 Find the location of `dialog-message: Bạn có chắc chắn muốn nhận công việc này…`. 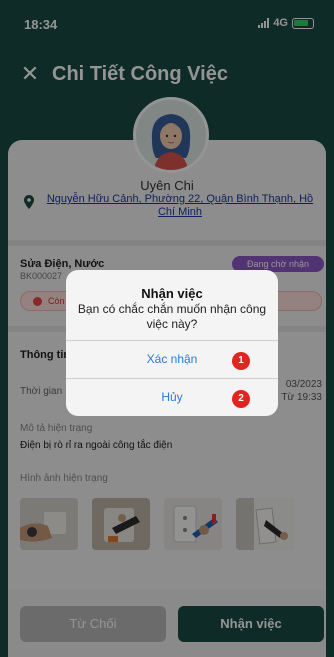

dialog-message: Bạn có chắc chắn muốn nhận công việc này… is located at coordinates (172, 316).